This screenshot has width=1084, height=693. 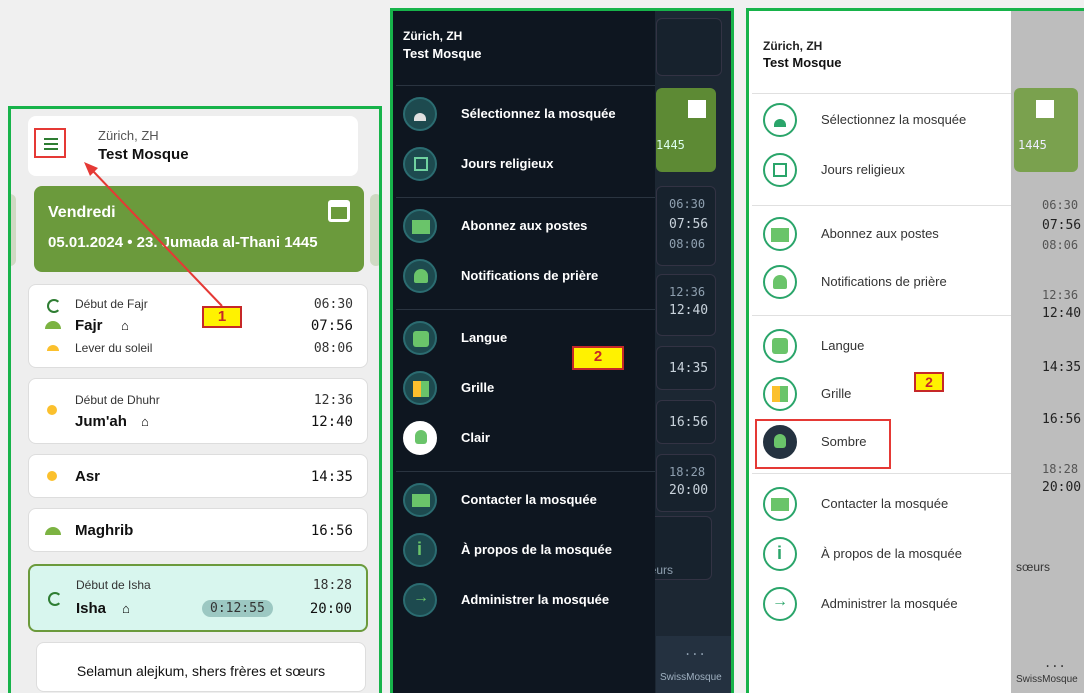 What do you see at coordinates (929, 382) in the screenshot?
I see `marker-2-light: 2` at bounding box center [929, 382].